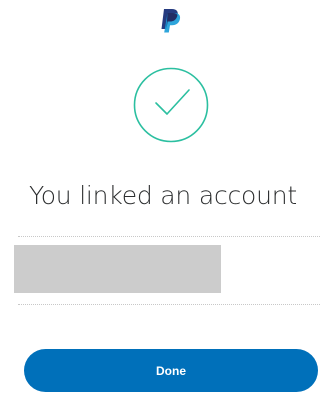 Image resolution: width=326 pixels, height=396 pixels. Describe the element at coordinates (169, 304) in the screenshot. I see `divider-bottom` at that location.